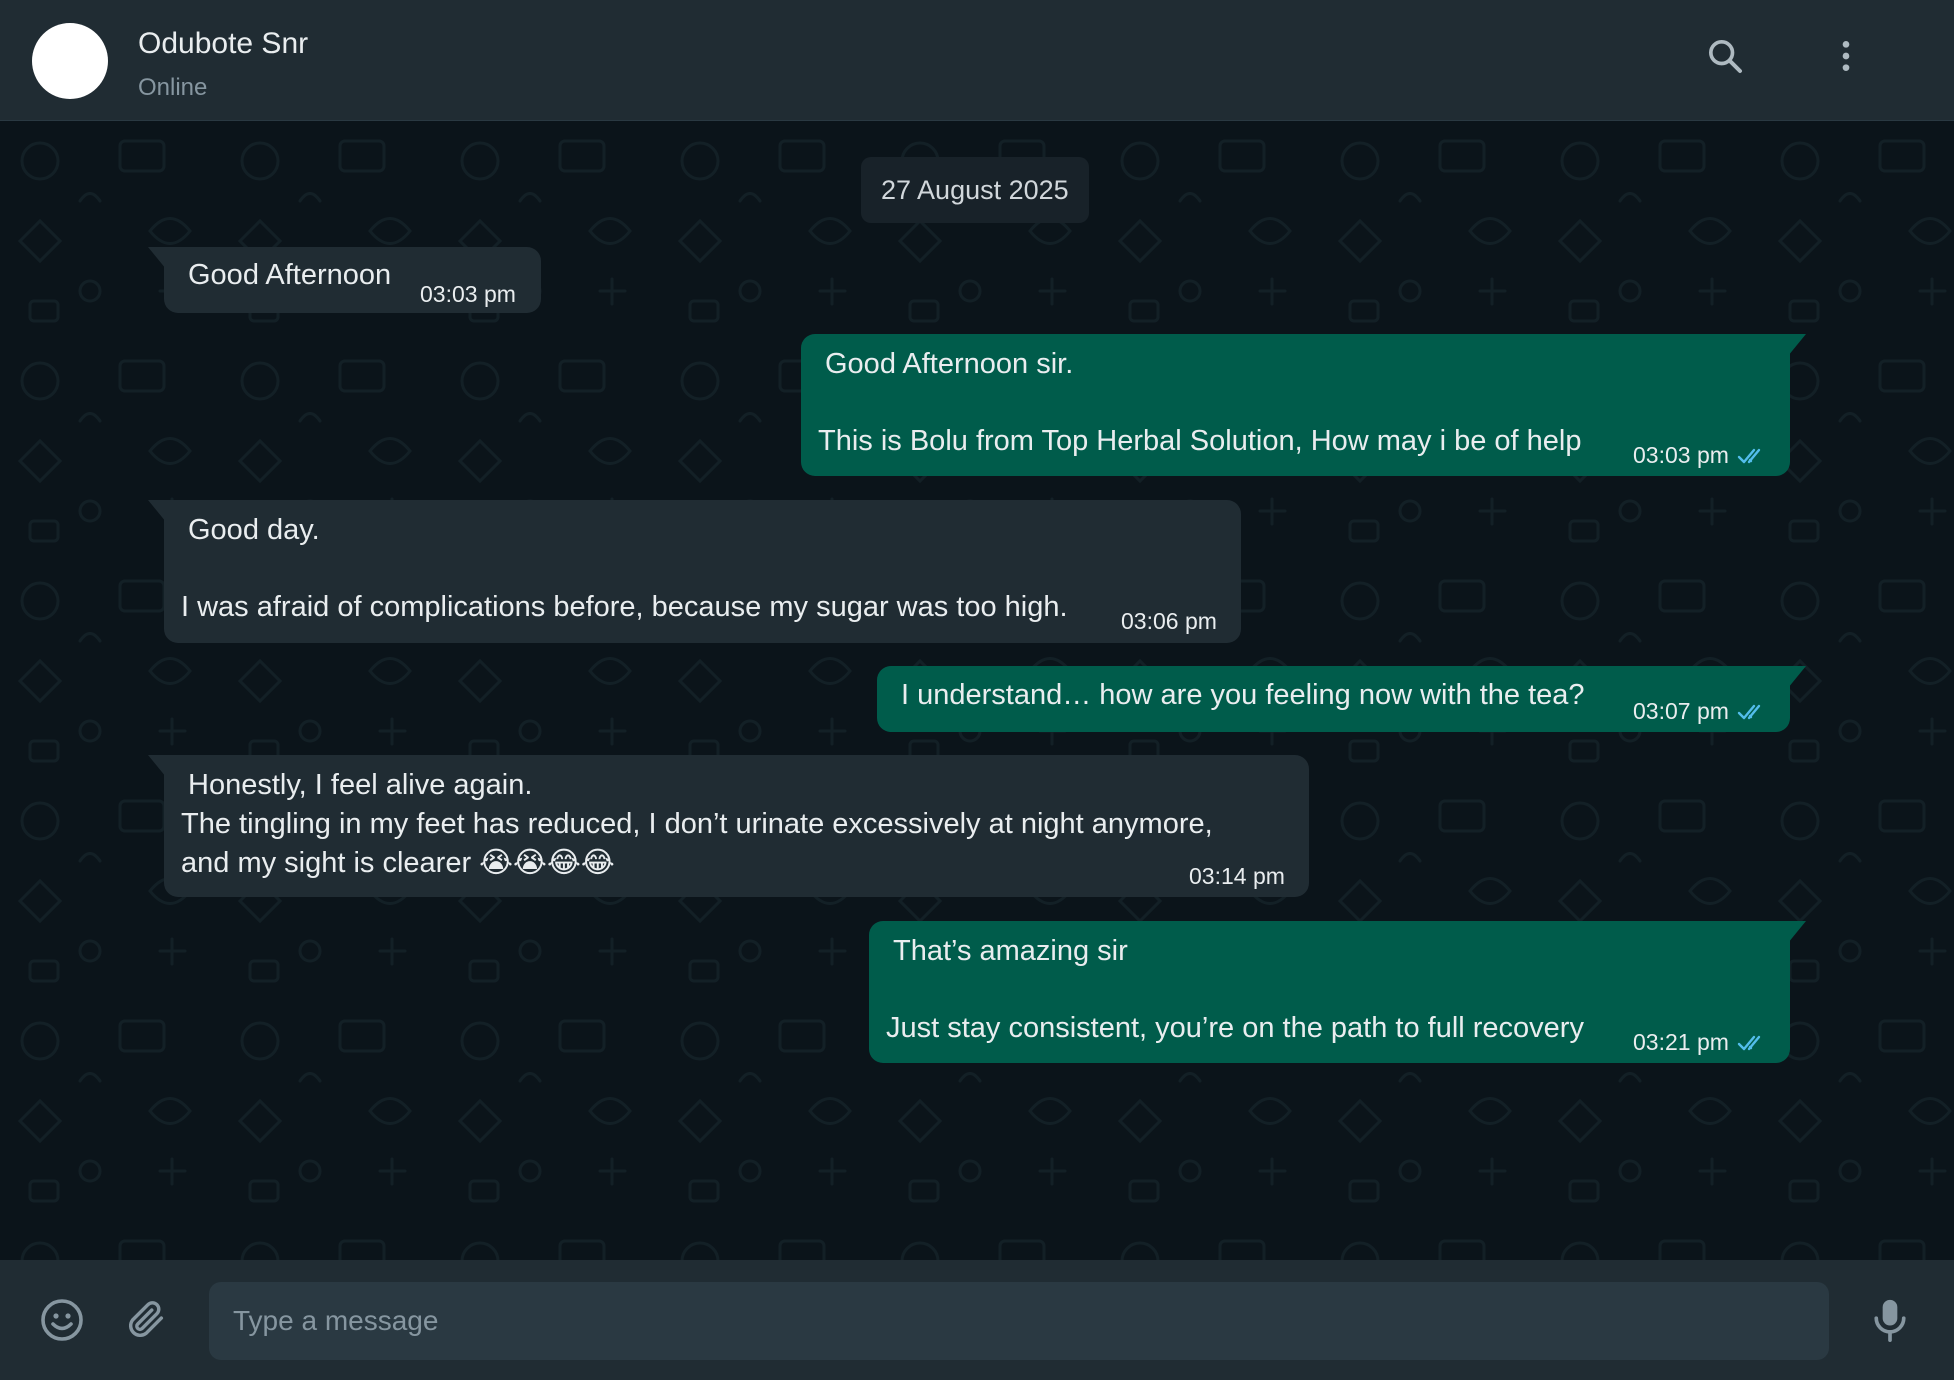  What do you see at coordinates (223, 44) in the screenshot?
I see `contact-name: Odubote Snr` at bounding box center [223, 44].